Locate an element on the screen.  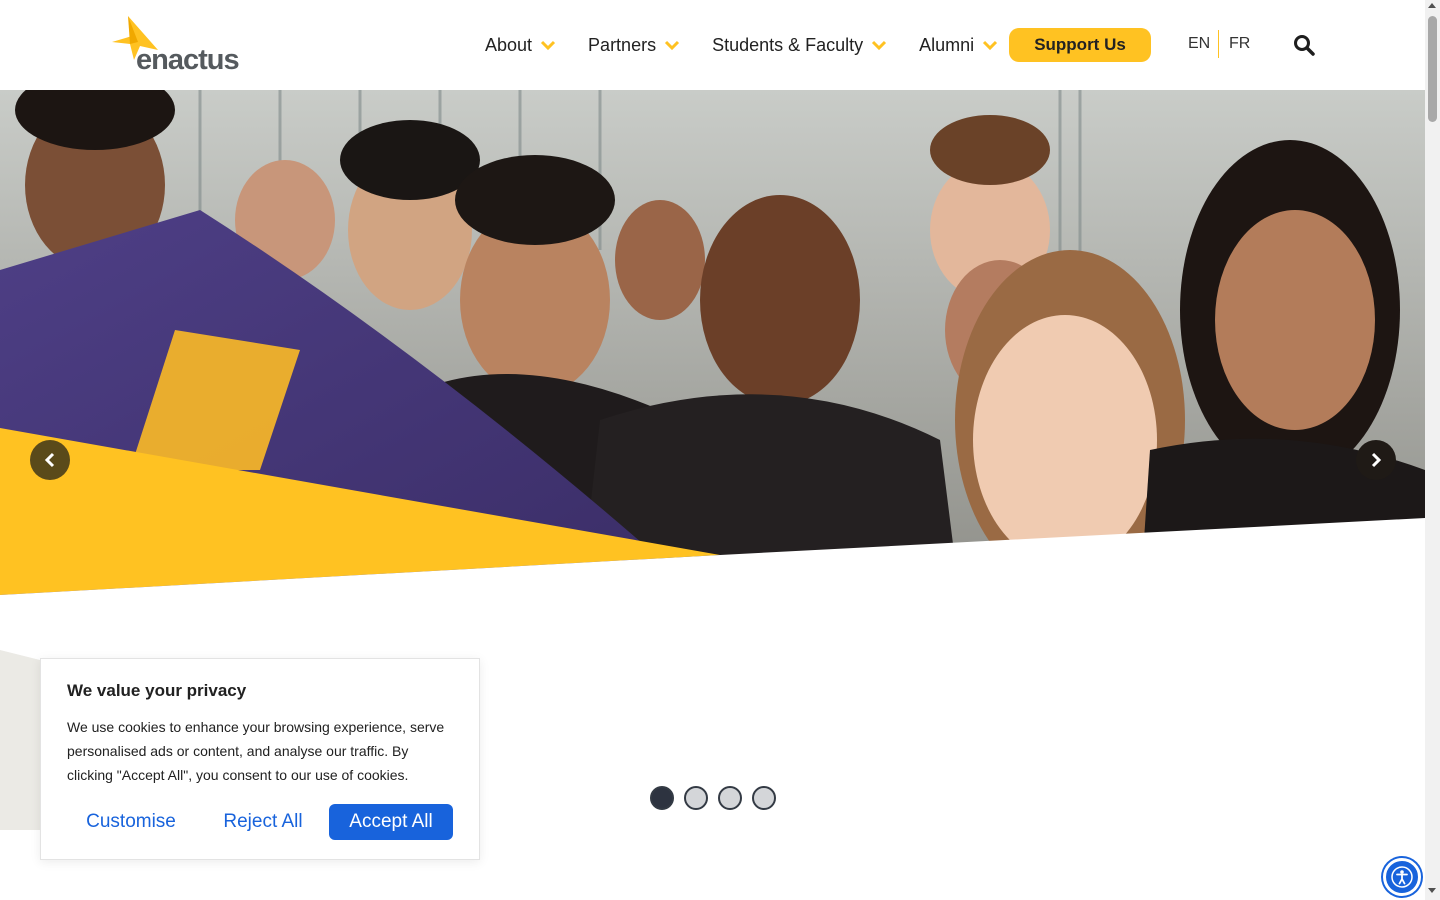
scroll-down-arrow-icon is located at coordinates (1432, 890).